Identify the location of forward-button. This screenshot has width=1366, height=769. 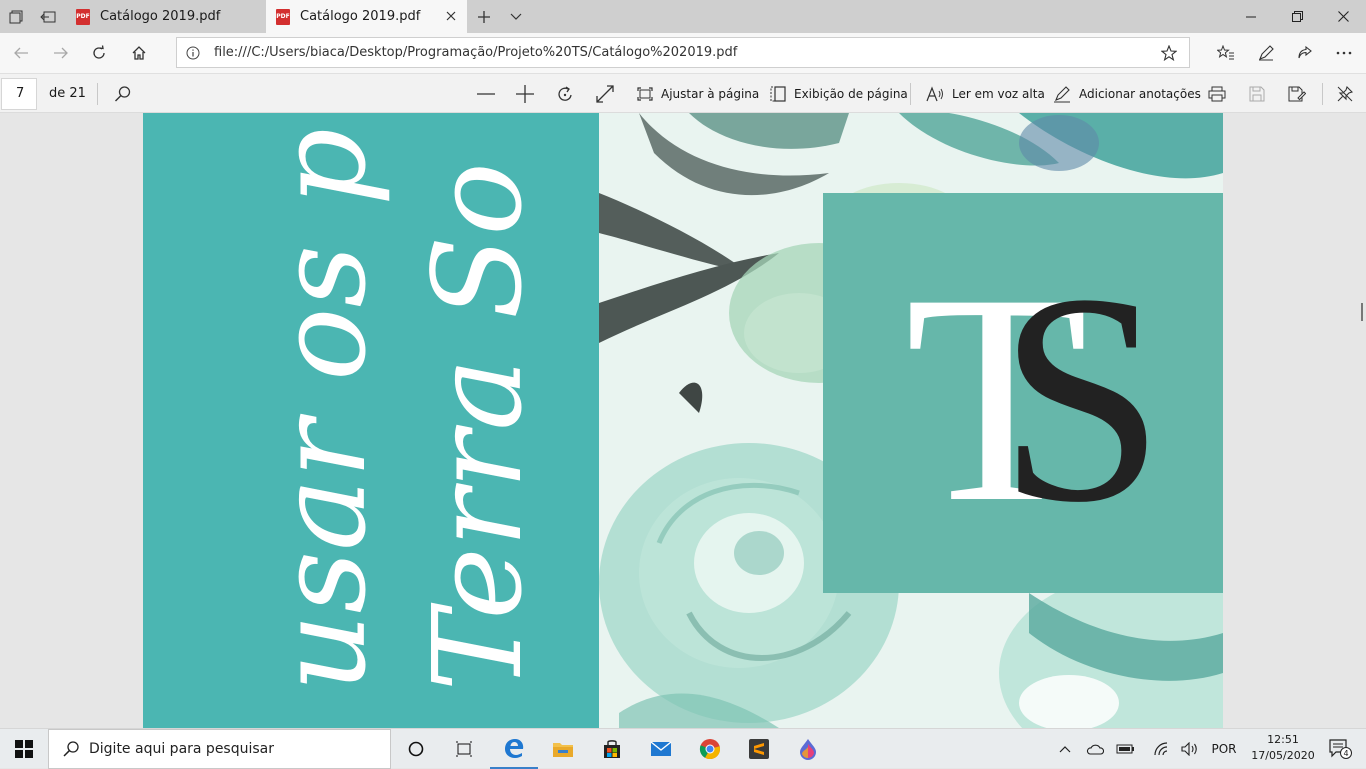
(61, 53).